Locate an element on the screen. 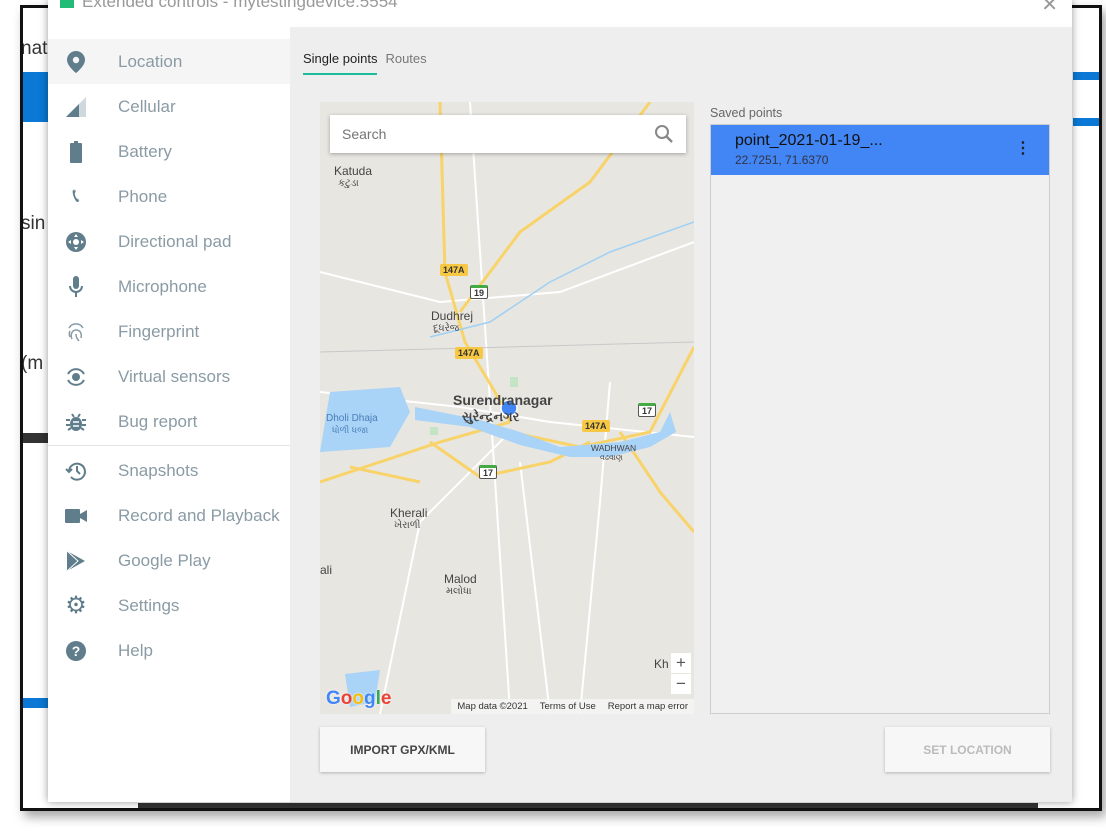  set-location-button: SET LOCATION is located at coordinates (967, 749).